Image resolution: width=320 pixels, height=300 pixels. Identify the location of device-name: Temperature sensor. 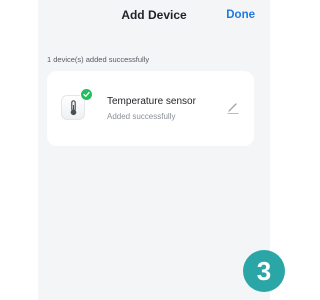
(151, 101).